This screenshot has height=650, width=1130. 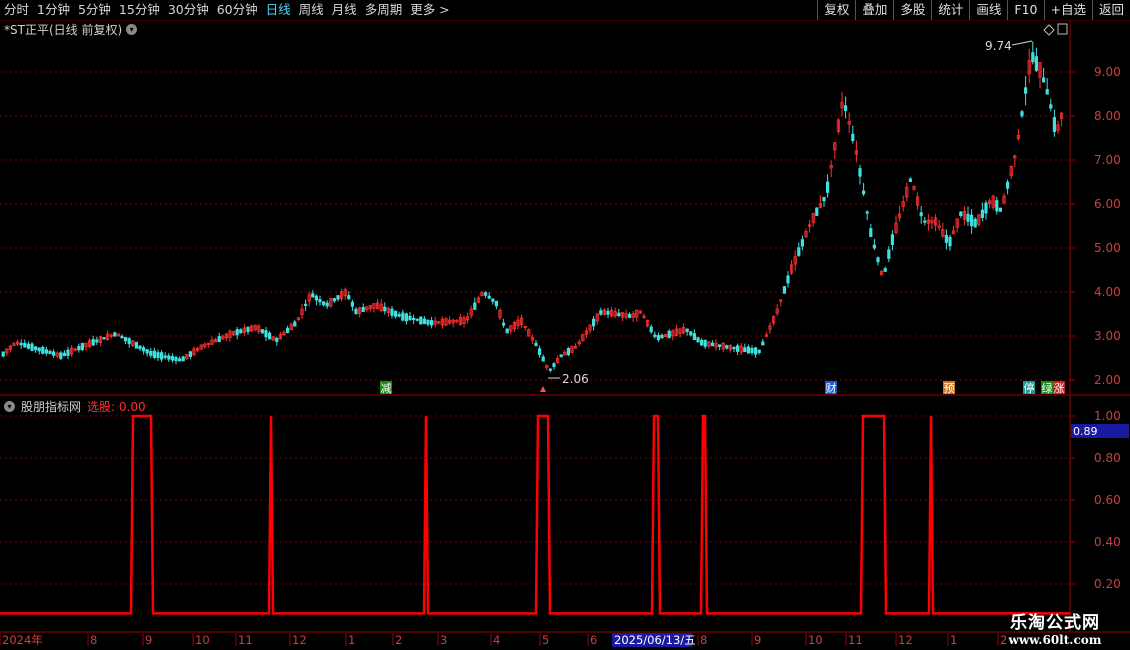 What do you see at coordinates (245, 640) in the screenshot?
I see `x-axis-label: 11` at bounding box center [245, 640].